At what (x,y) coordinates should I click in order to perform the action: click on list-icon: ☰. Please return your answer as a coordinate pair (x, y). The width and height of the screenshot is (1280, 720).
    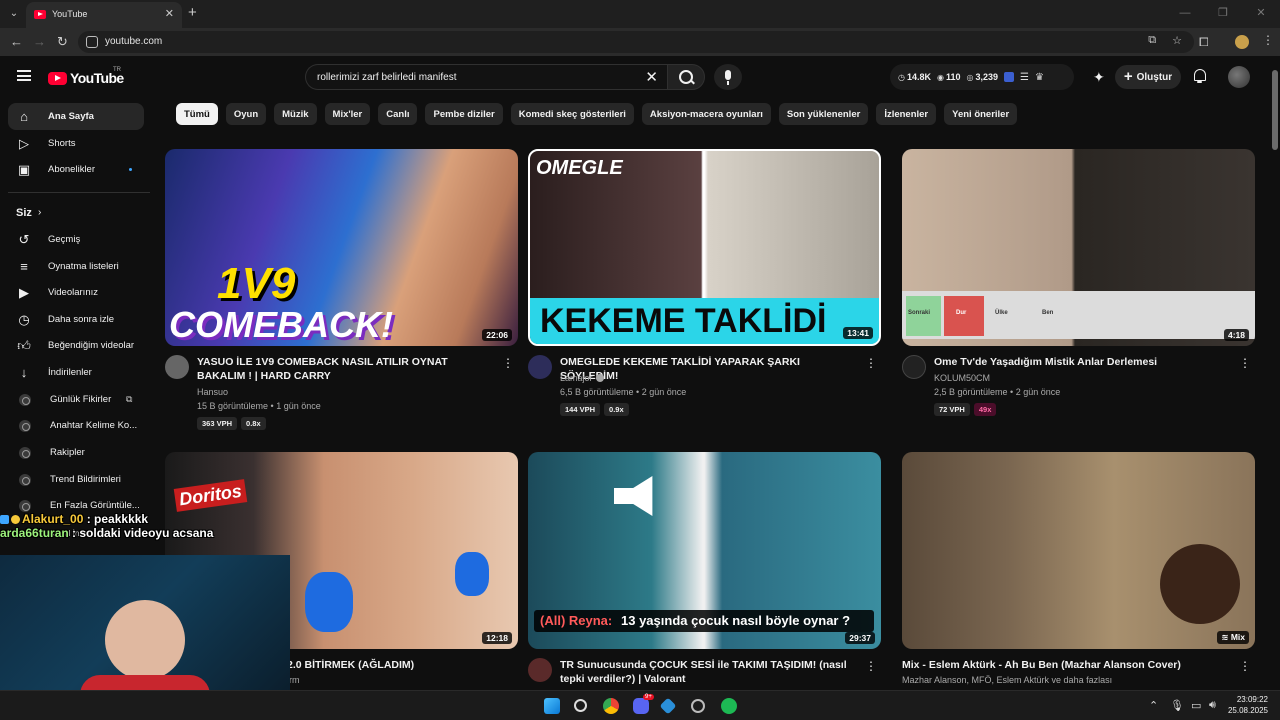
    Looking at the image, I should click on (1024, 77).